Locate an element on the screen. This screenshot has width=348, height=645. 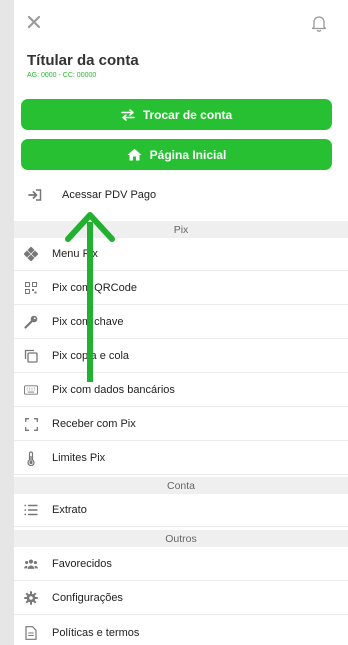
menu-item-pix: Menu Pix is located at coordinates (181, 254).